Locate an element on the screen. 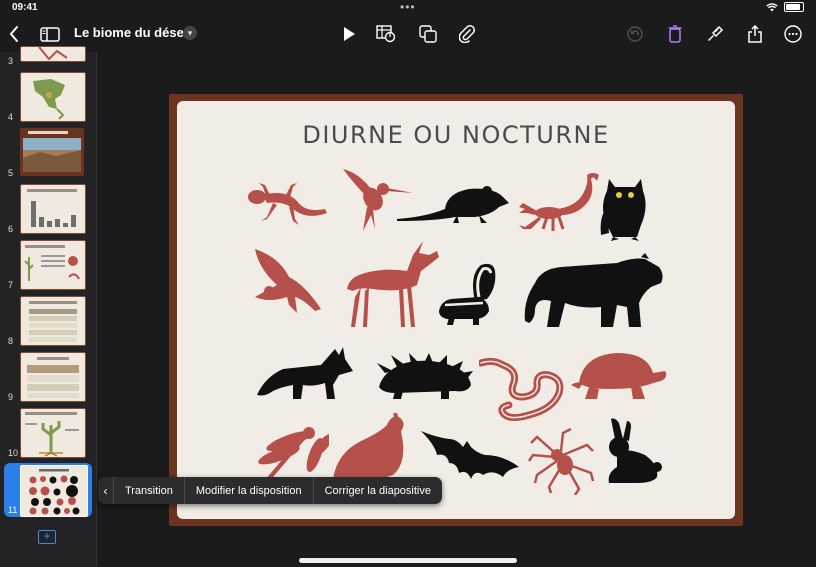 The height and width of the screenshot is (567, 816). chevron-left-icon: ‹ is located at coordinates (105, 490).